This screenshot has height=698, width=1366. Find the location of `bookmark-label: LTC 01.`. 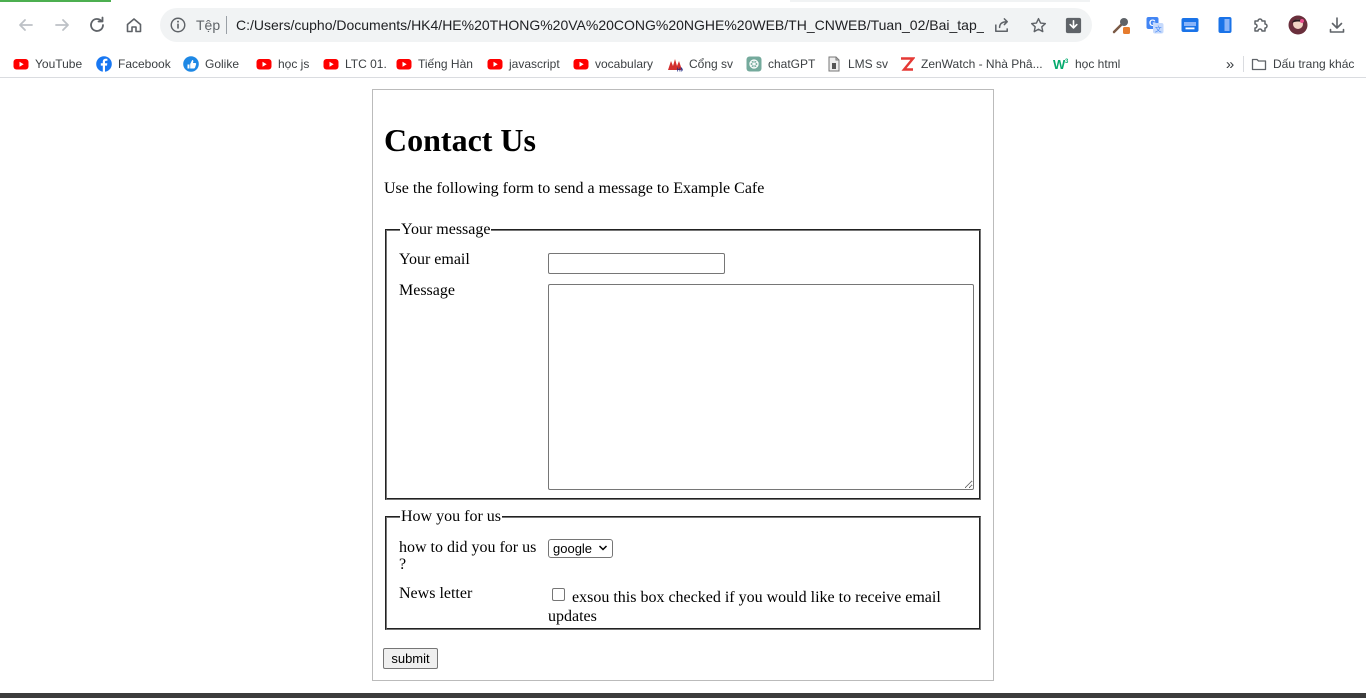

bookmark-label: LTC 01. is located at coordinates (366, 64).